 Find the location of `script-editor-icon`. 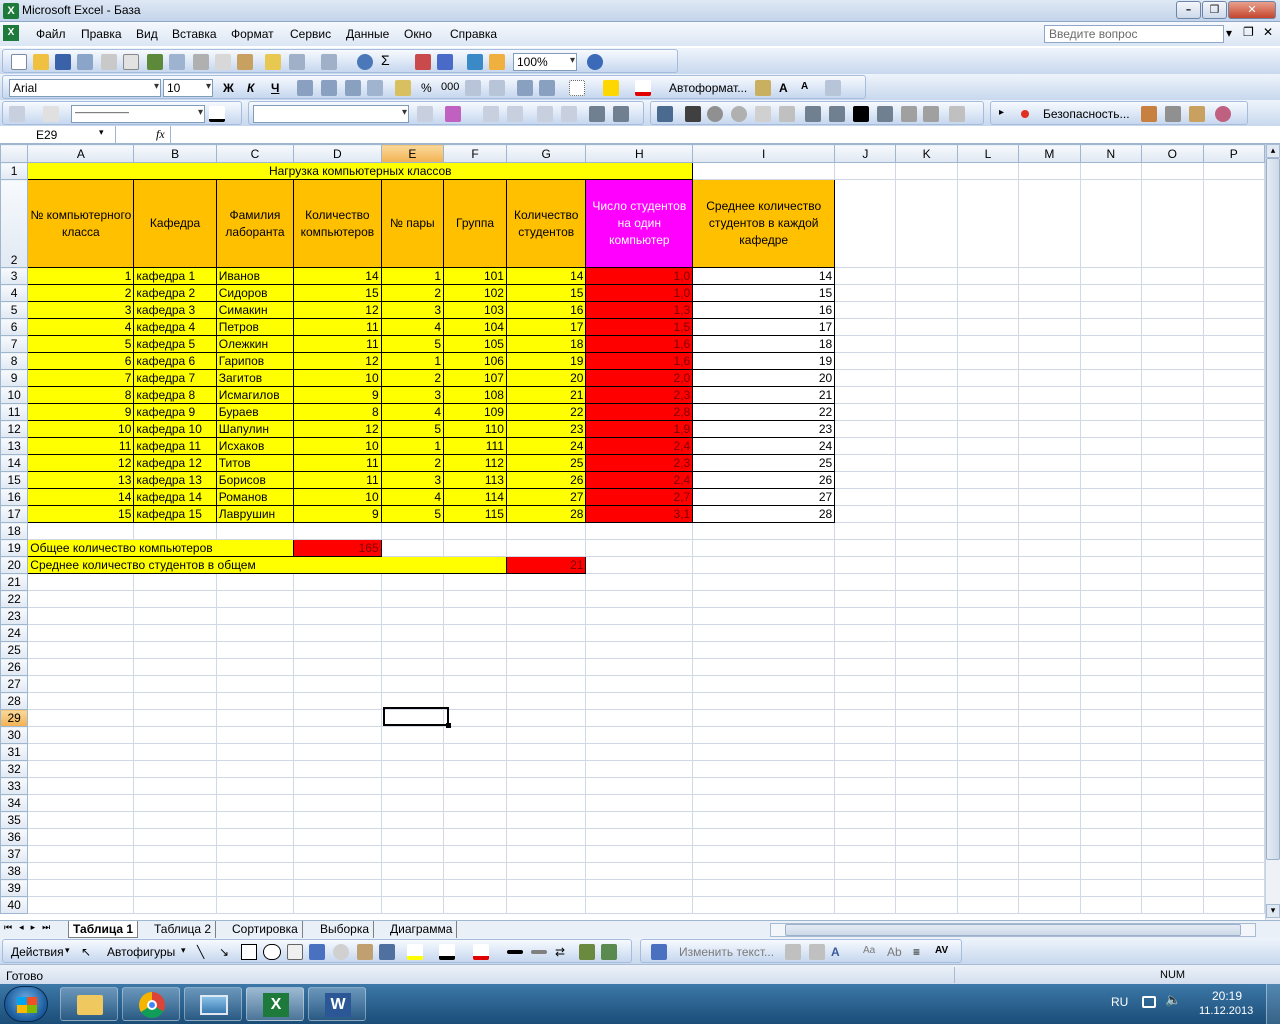

script-editor-icon is located at coordinates (1223, 114).